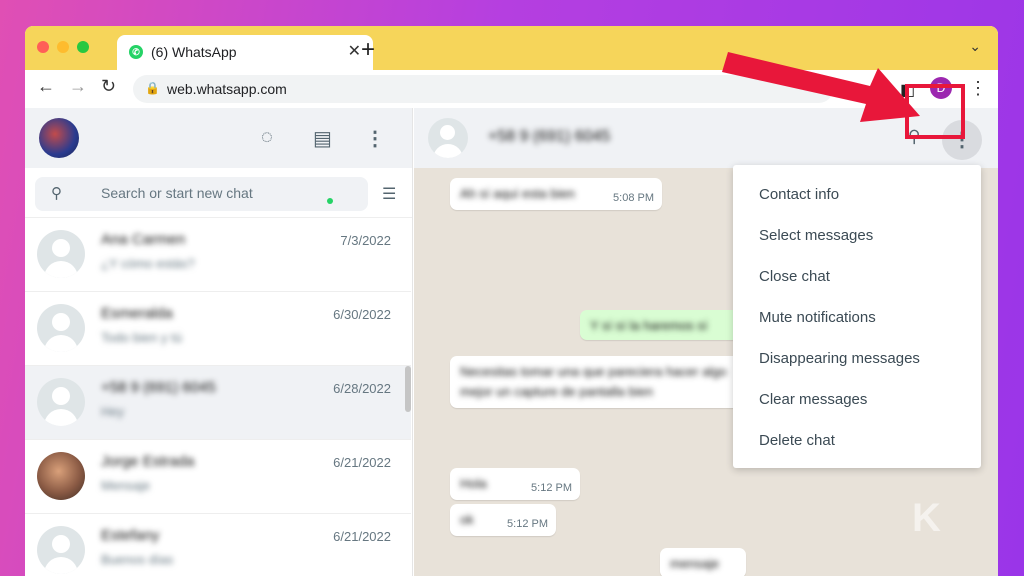  I want to click on red-arrow-annotation, so click(821, 87).